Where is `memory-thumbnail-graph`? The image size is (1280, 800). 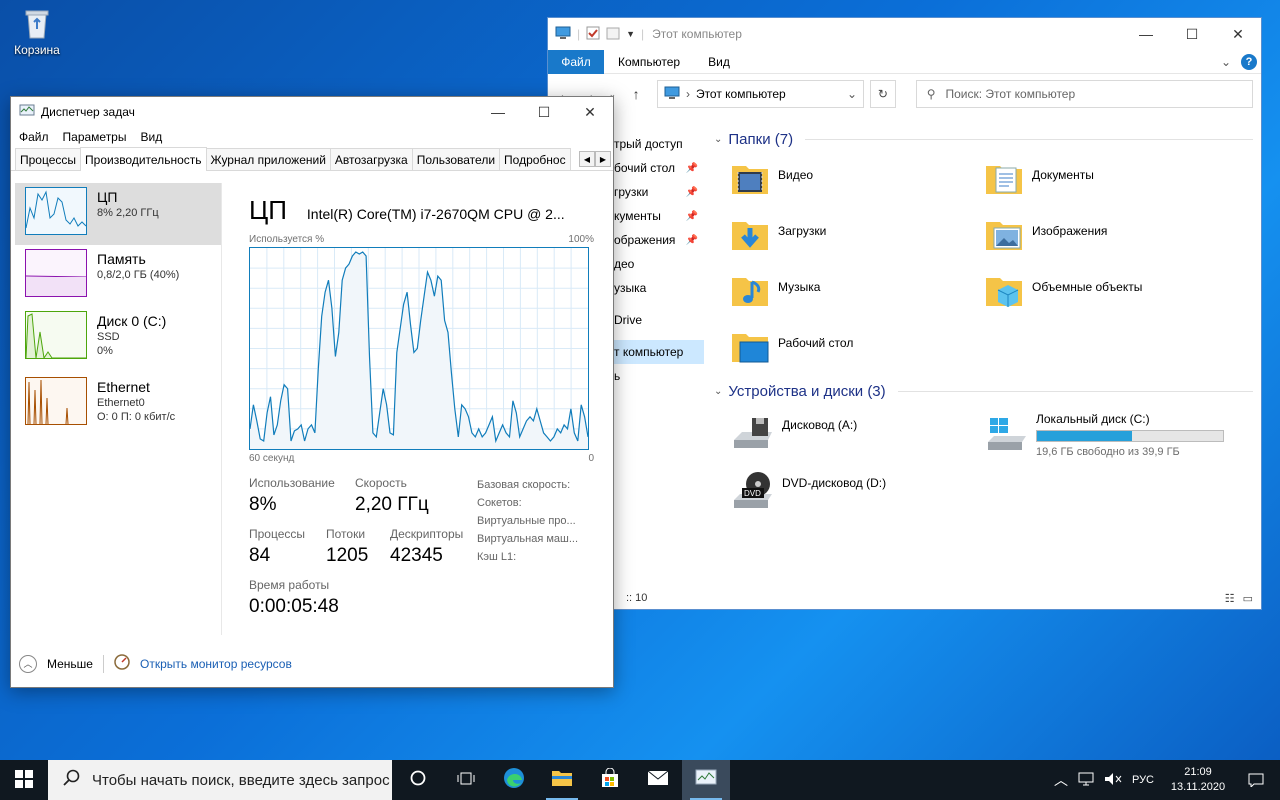
memory-thumbnail-graph is located at coordinates (56, 273).